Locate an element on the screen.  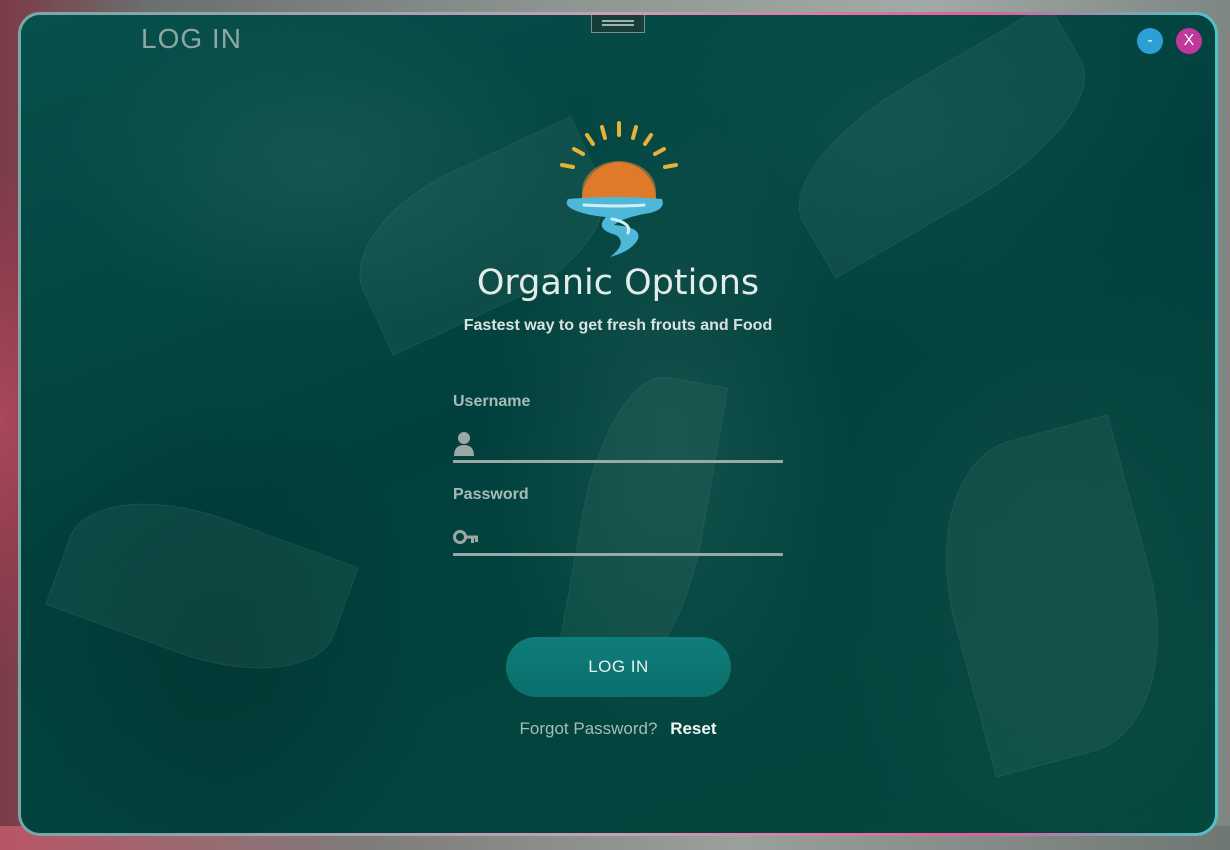
user-icon is located at coordinates (464, 444).